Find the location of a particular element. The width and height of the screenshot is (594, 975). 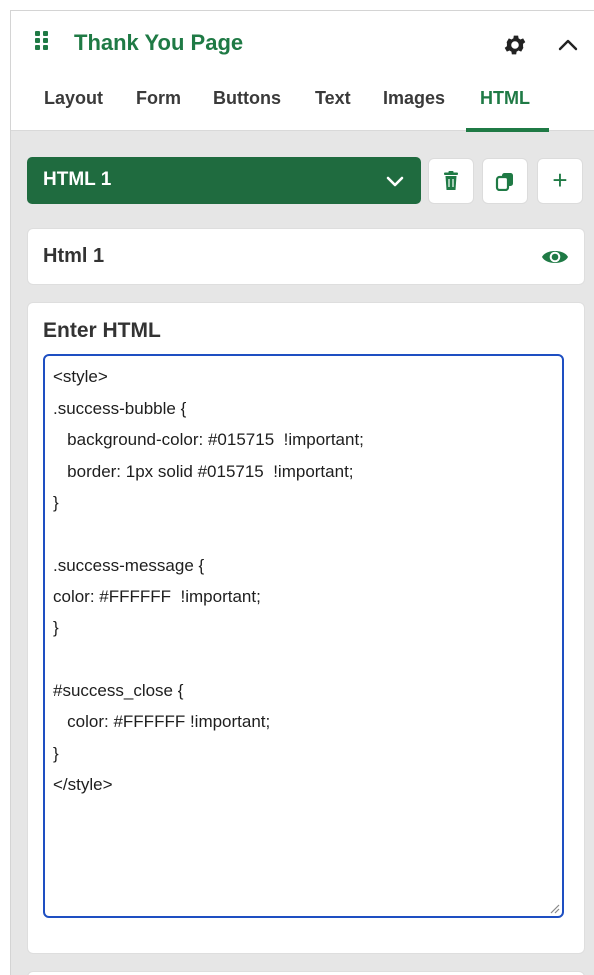

copy-icon is located at coordinates (504, 182).